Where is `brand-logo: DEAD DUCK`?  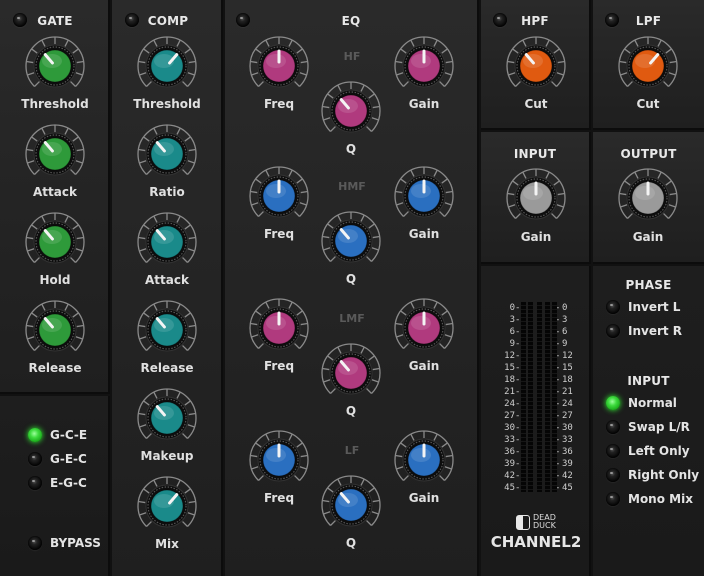
brand-logo: DEAD DUCK is located at coordinates (536, 522).